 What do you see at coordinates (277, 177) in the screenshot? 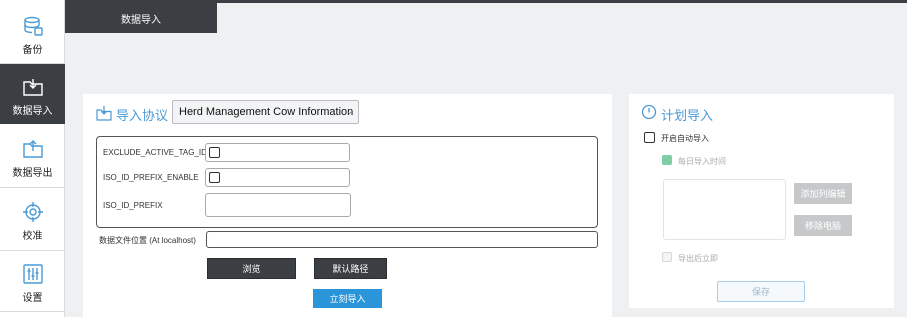
I see `iso-id-prefix-enable-field` at bounding box center [277, 177].